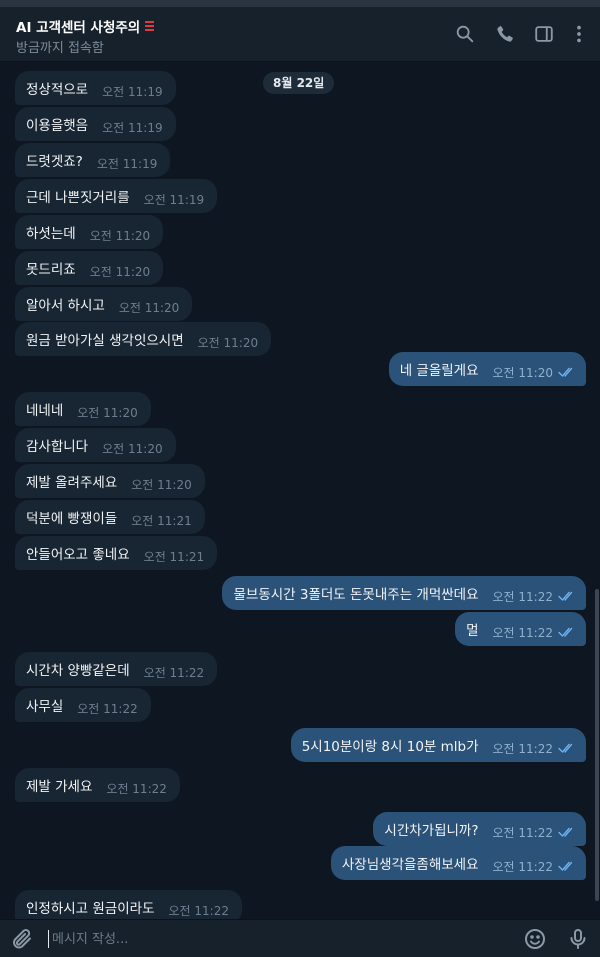 This screenshot has width=600, height=957. I want to click on message-bubble: 제발 가세요 오전 11:22, so click(97, 785).